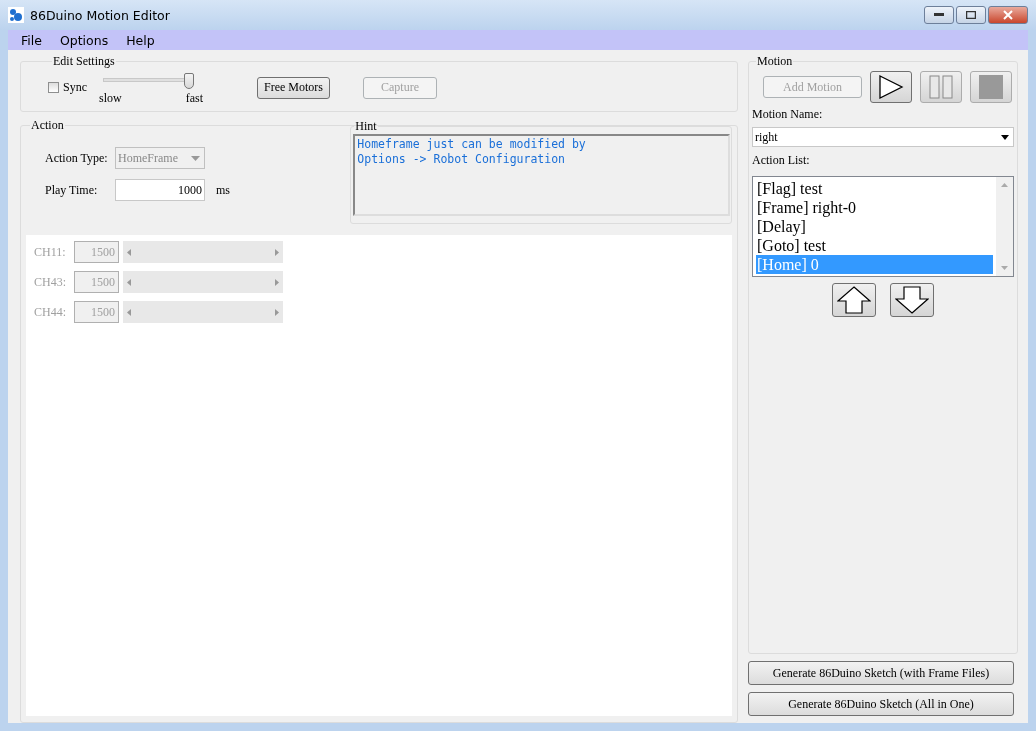 The height and width of the screenshot is (731, 1036). Describe the element at coordinates (50, 312) in the screenshot. I see `channel-label: CH44:` at that location.